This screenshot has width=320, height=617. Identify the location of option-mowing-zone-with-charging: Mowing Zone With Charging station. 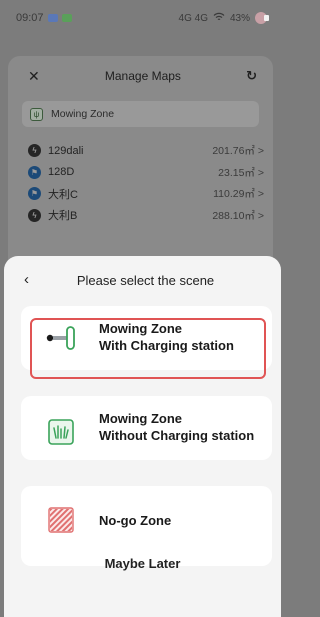
(146, 338).